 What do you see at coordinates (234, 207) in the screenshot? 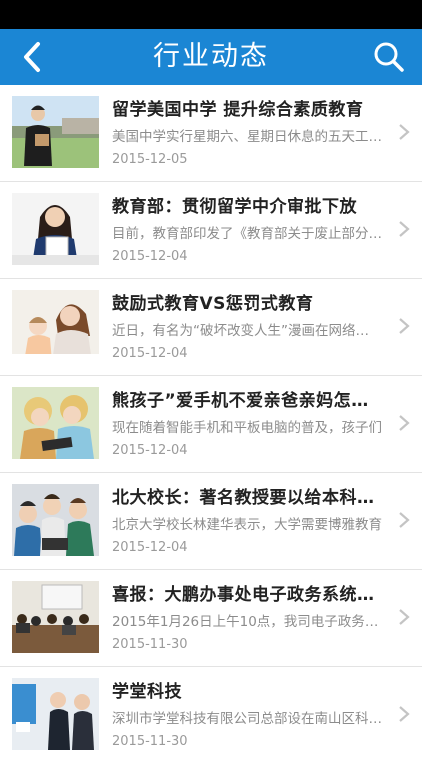
I see `article-title: 教育部：贯彻留学中介审批下放` at bounding box center [234, 207].